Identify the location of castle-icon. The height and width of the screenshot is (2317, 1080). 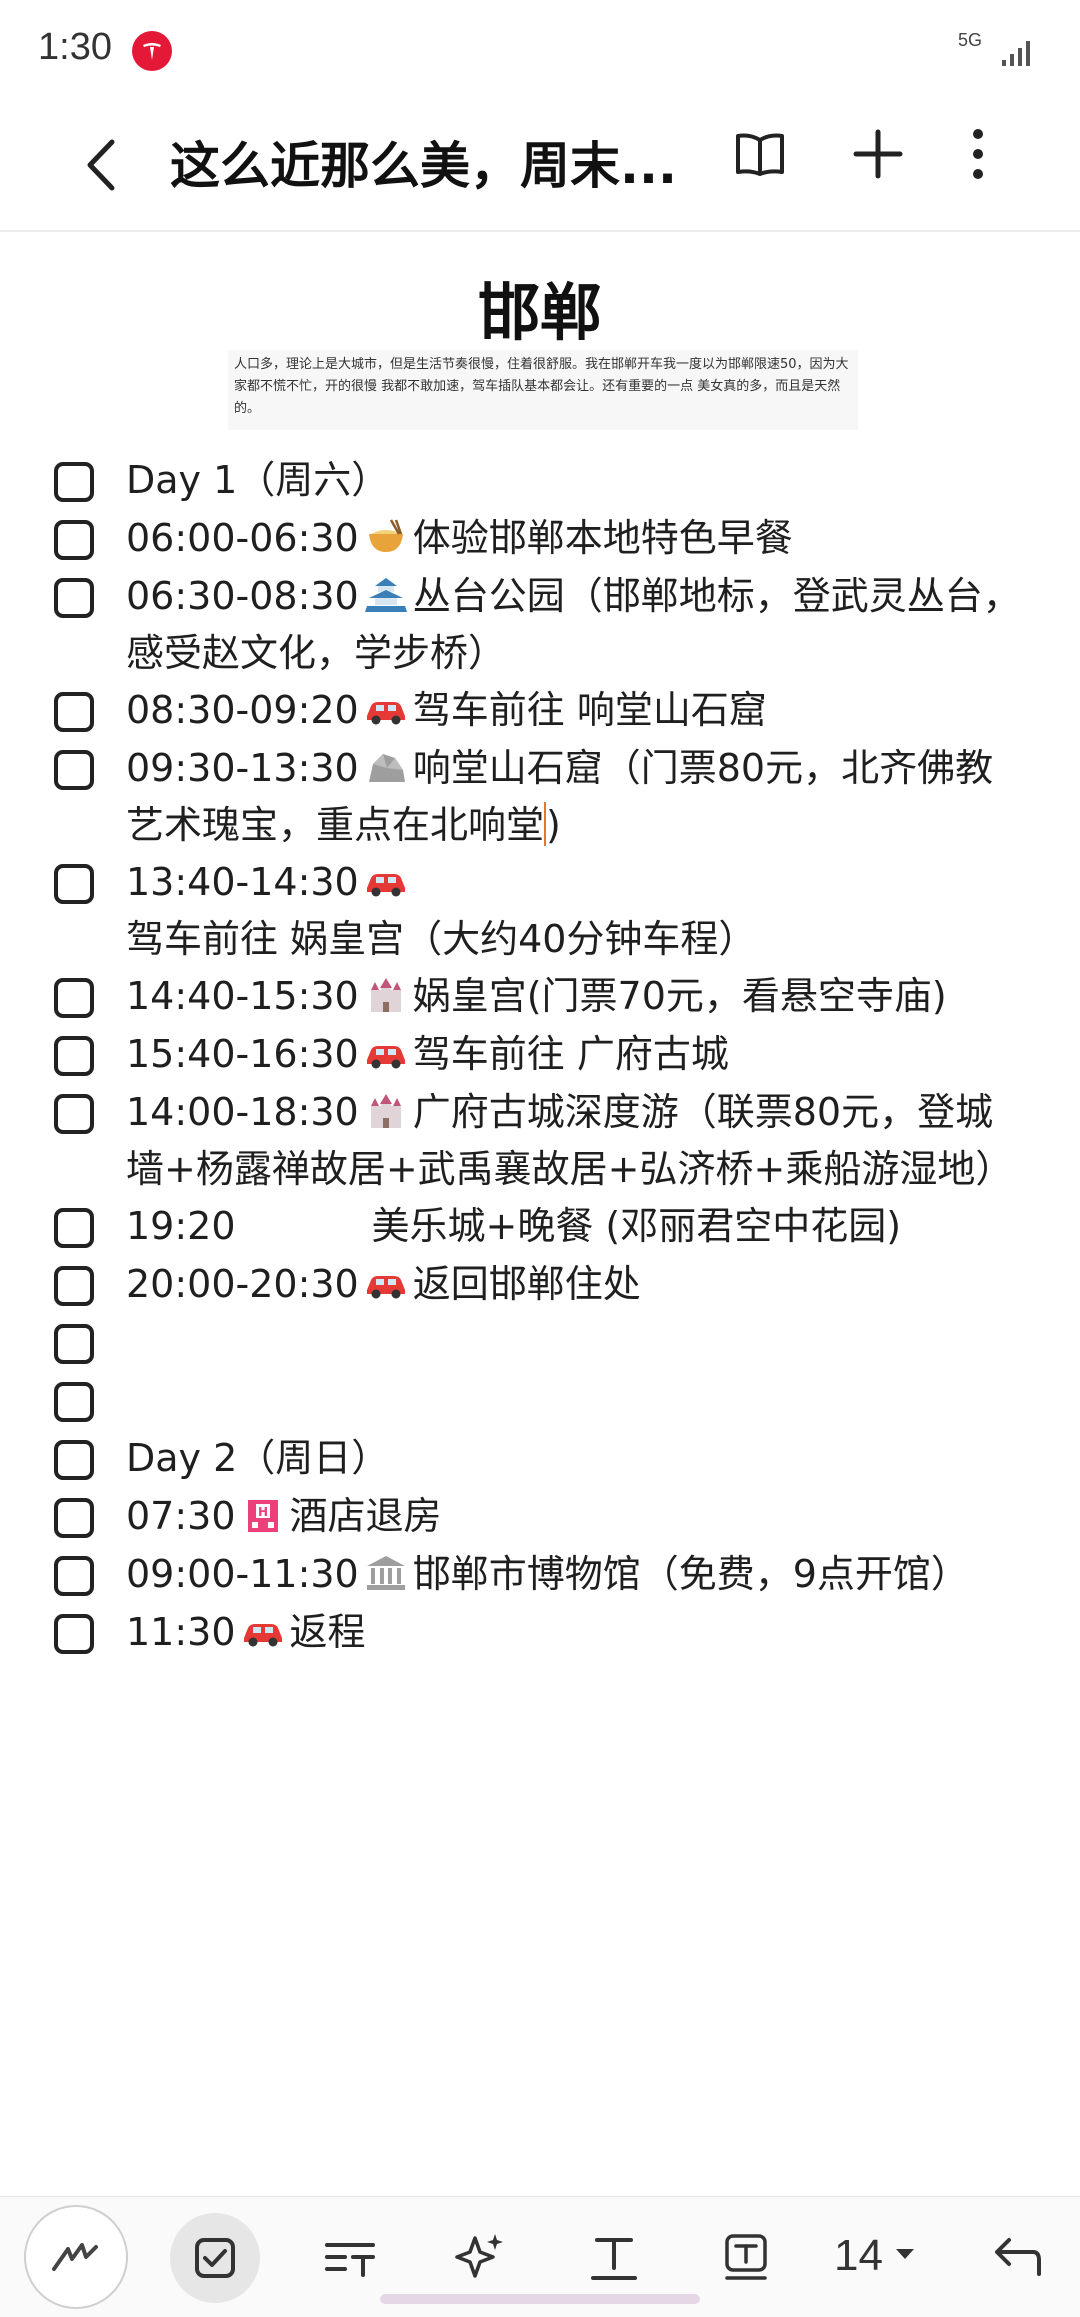
(386, 992).